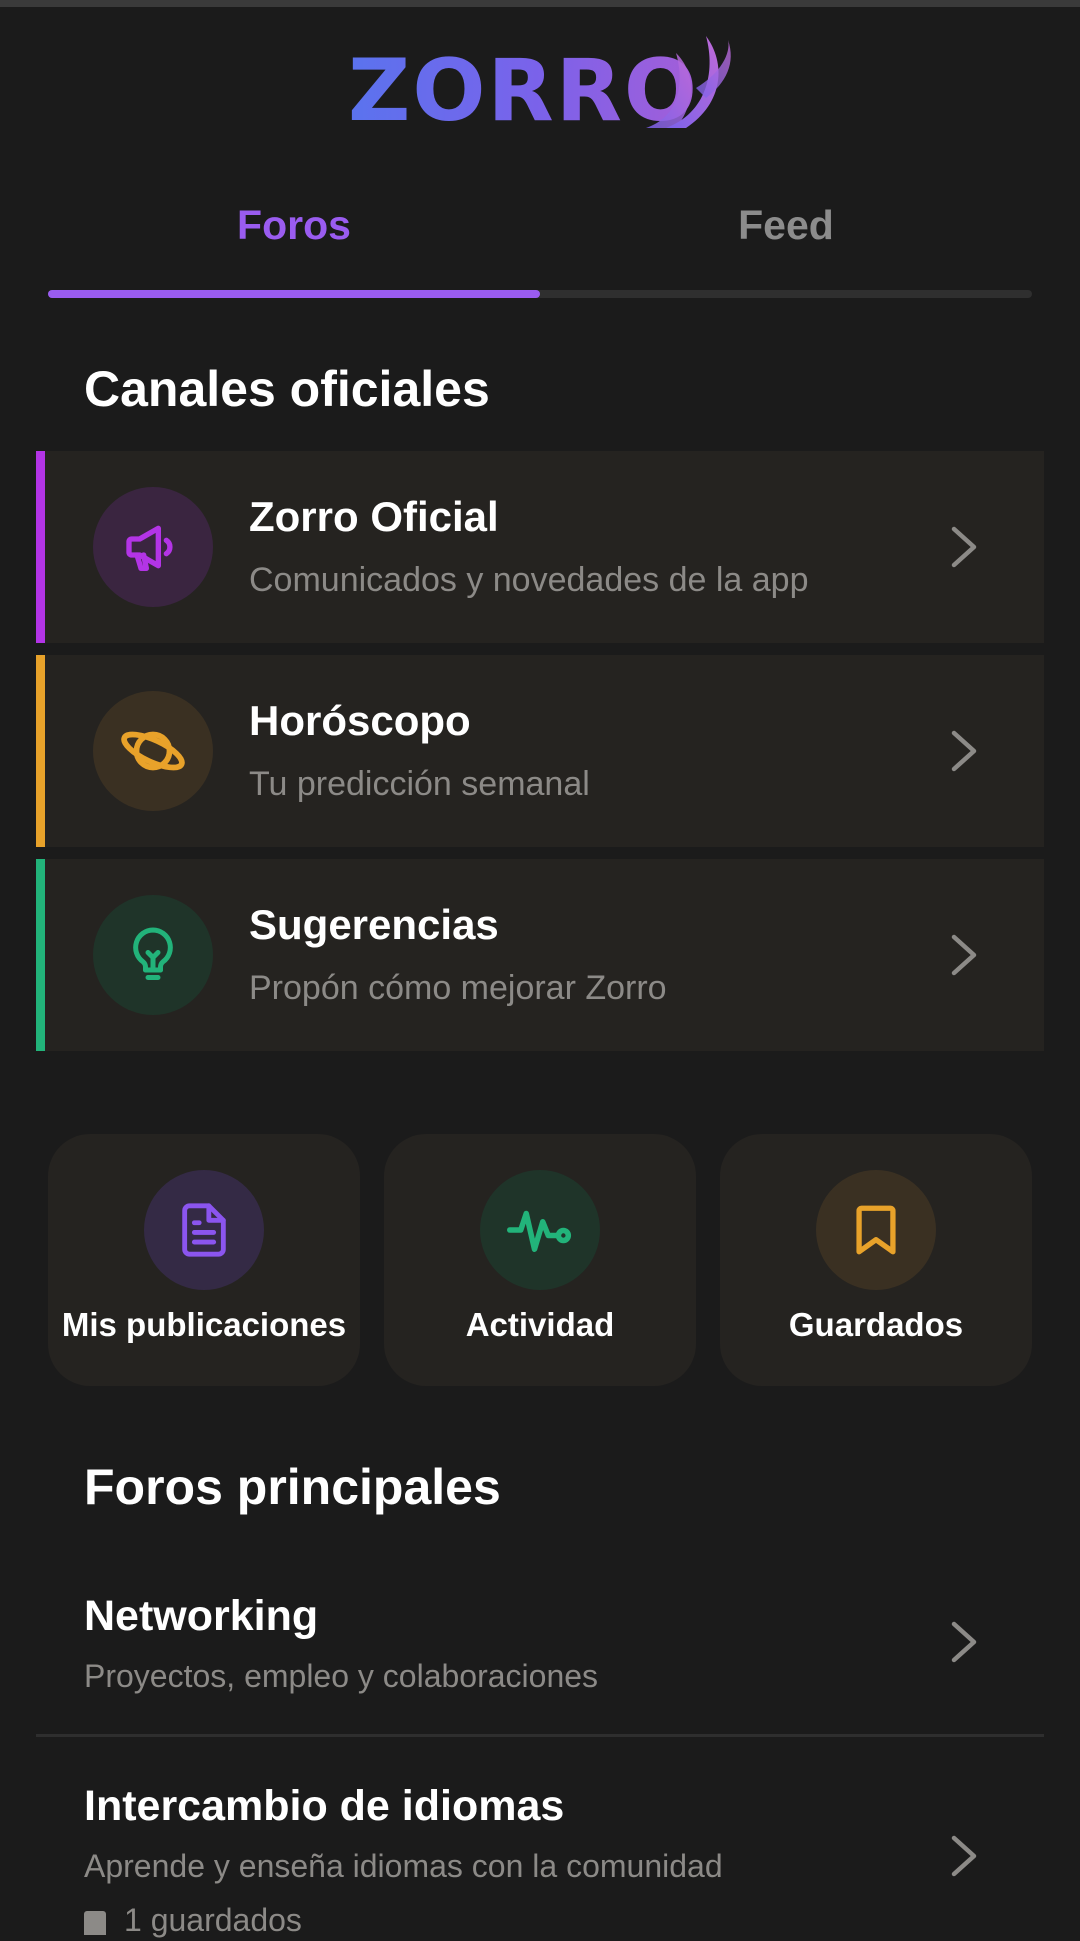 This screenshot has height=1941, width=1080. I want to click on app-logo: ZORRO, so click(540, 83).